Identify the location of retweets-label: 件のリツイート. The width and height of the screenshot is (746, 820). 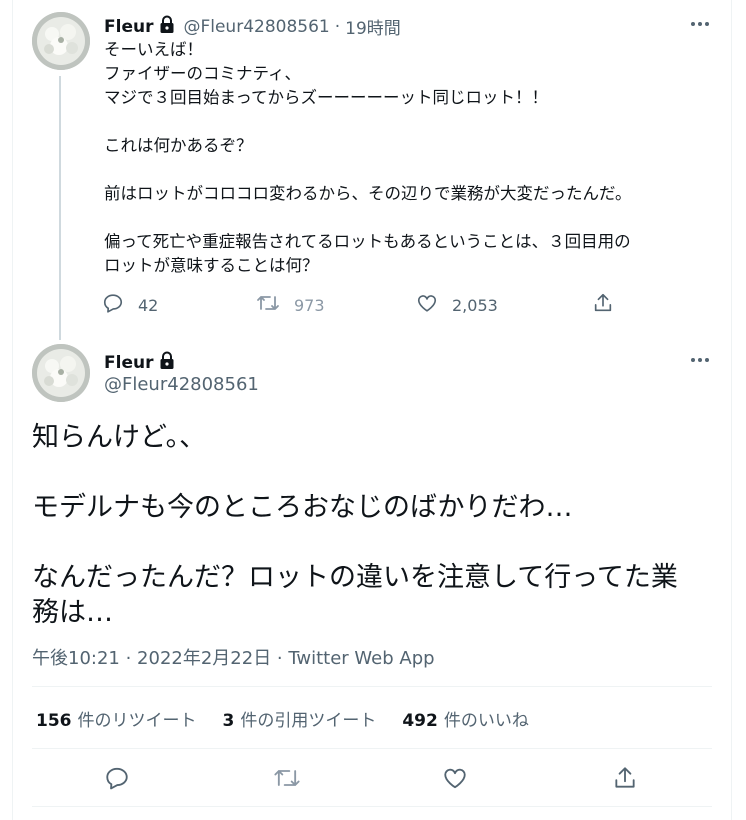
(137, 721).